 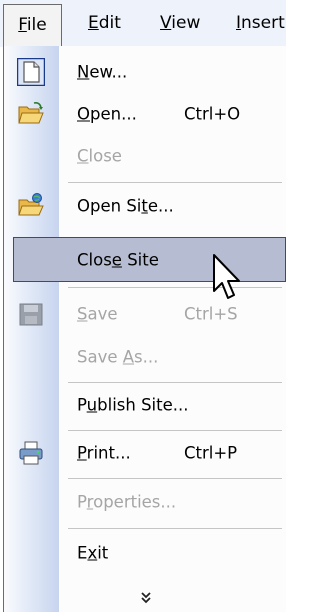 I want to click on menu-view-text-rest: iew, so click(x=186, y=23).